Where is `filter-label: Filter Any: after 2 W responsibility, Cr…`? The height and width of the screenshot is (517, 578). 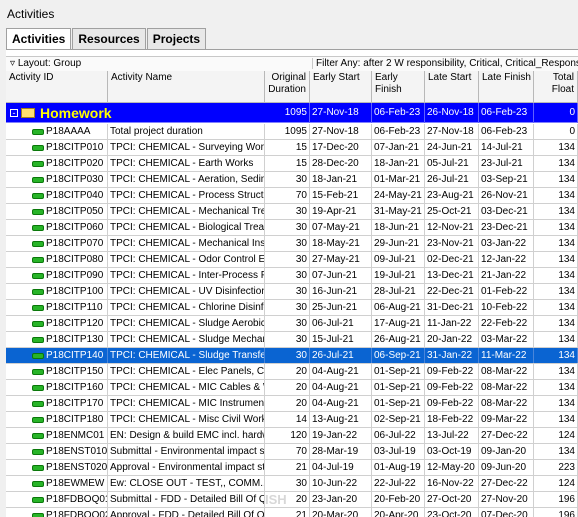
filter-label: Filter Any: after 2 W responsibility, Cr… is located at coordinates (445, 63).